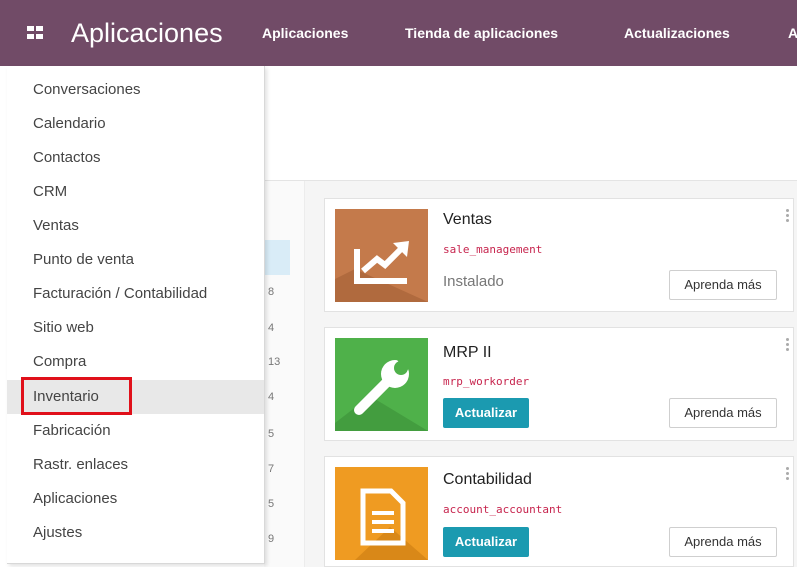 The width and height of the screenshot is (797, 567). What do you see at coordinates (467, 352) in the screenshot?
I see `app-name: MRP II` at bounding box center [467, 352].